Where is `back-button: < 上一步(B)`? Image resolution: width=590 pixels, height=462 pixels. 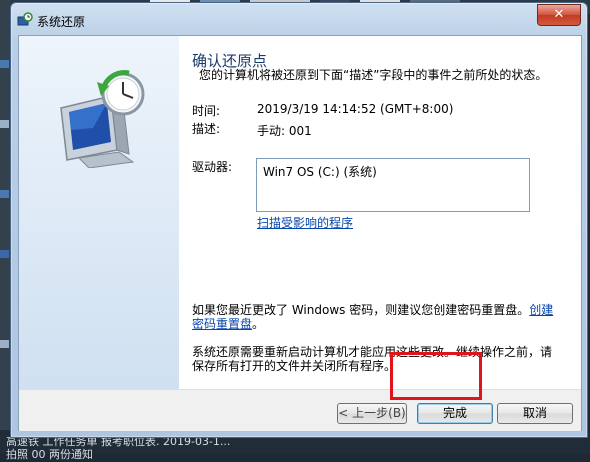 back-button: < 上一步(B) is located at coordinates (372, 413).